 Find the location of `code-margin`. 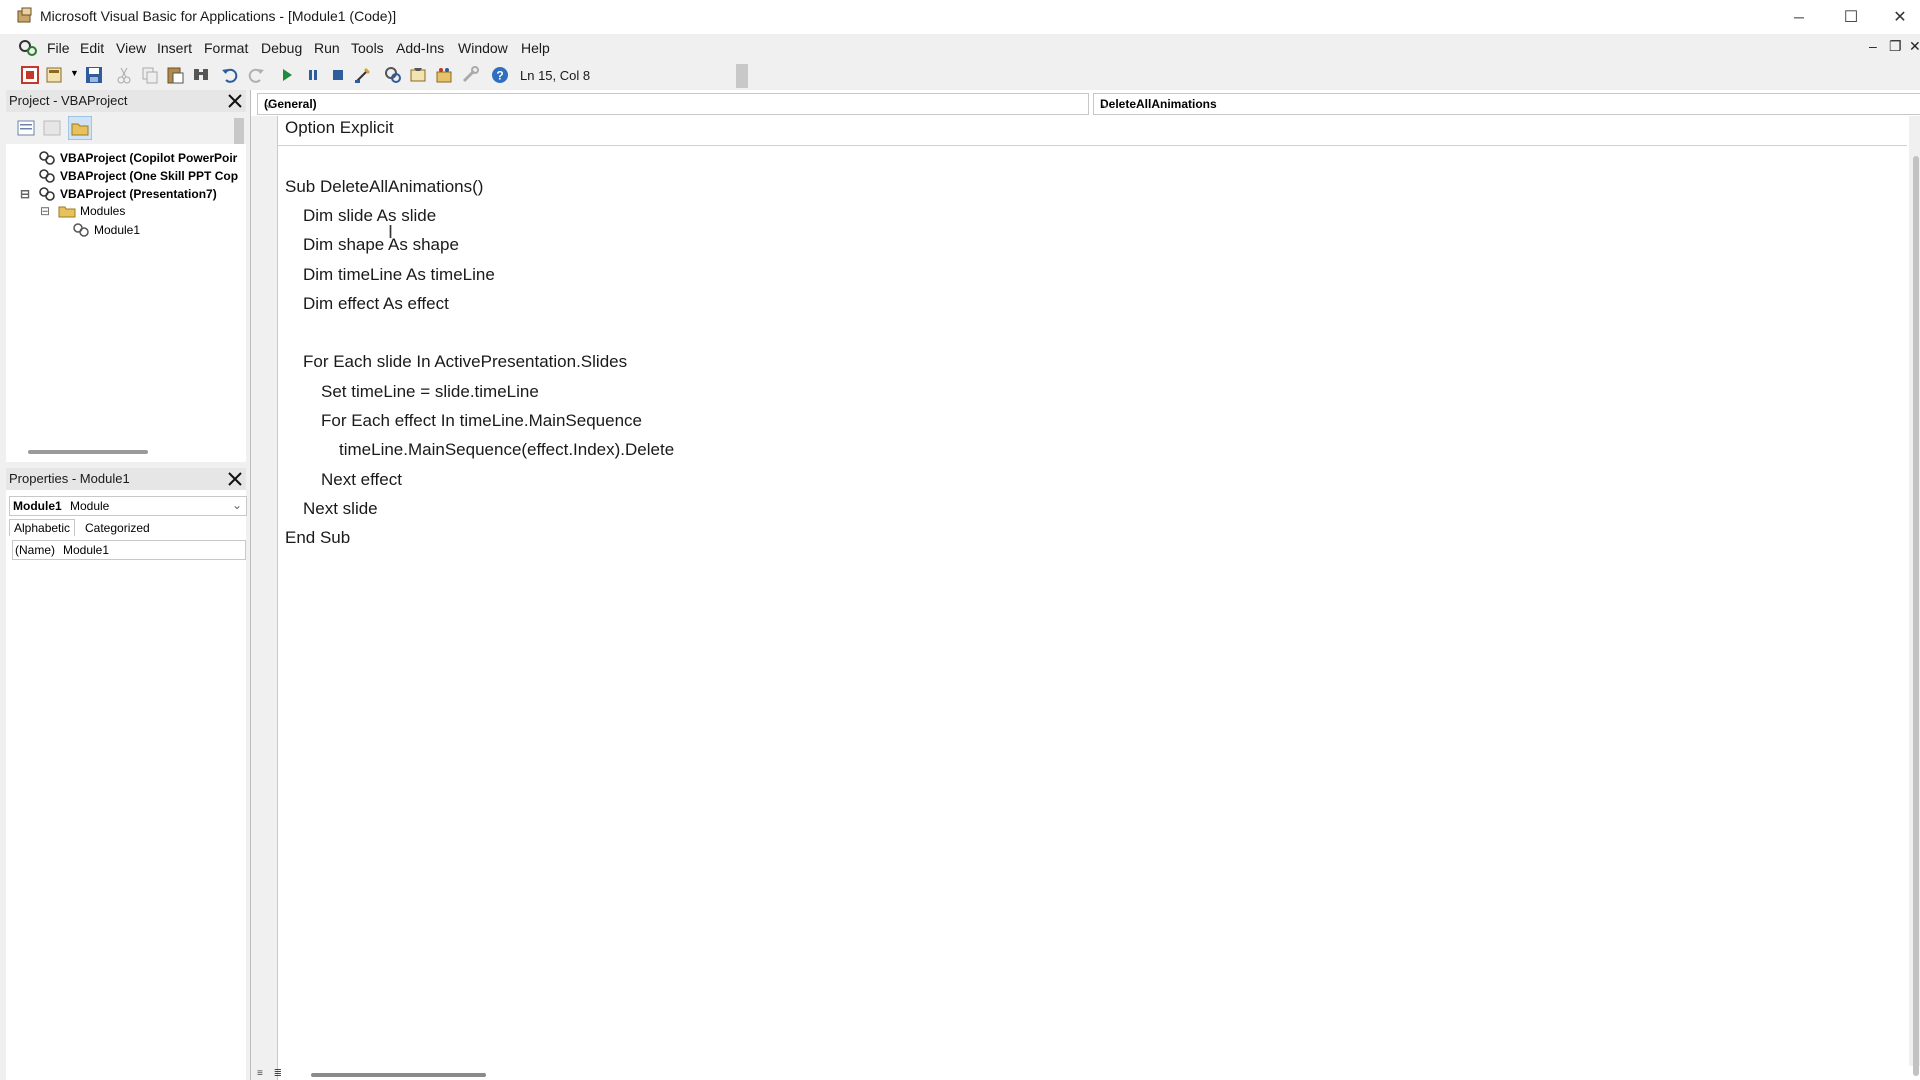

code-margin is located at coordinates (264, 598).